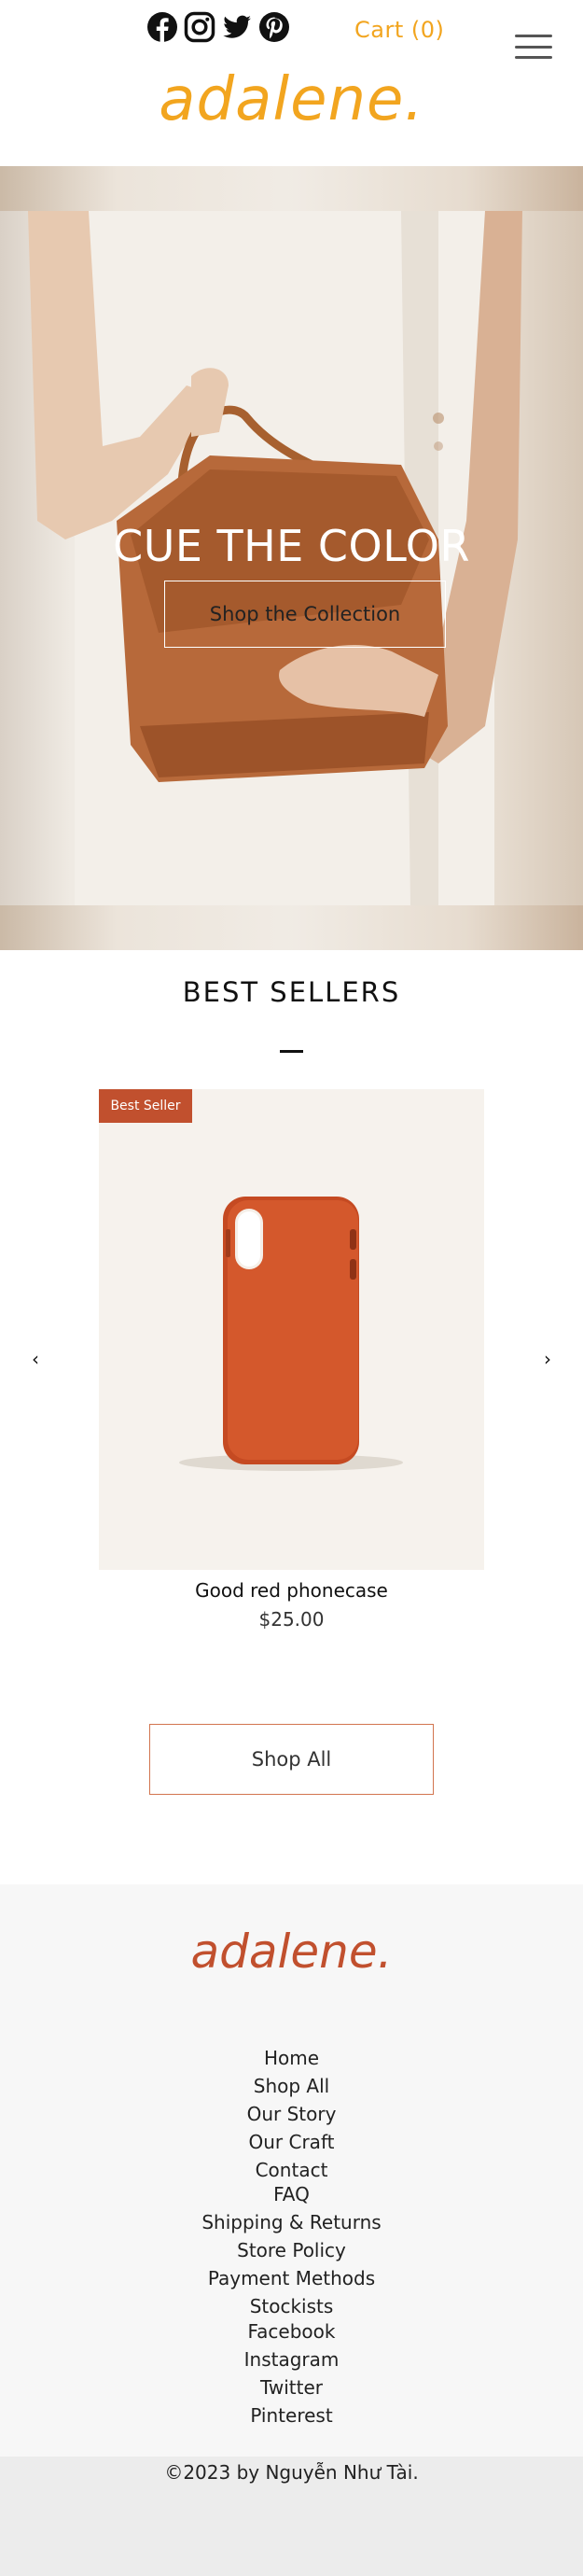 This screenshot has height=2576, width=583. Describe the element at coordinates (291, 2331) in the screenshot. I see `footer-link-facebook: Facebook` at that location.